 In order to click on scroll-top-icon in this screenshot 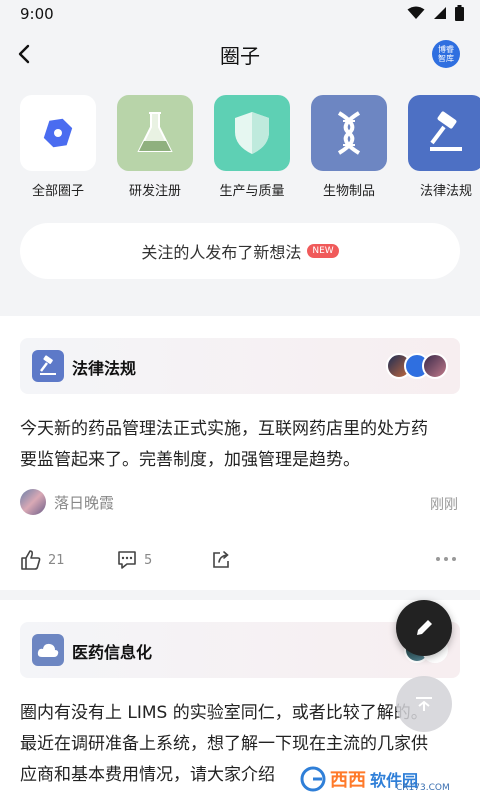, I will do `click(424, 704)`.